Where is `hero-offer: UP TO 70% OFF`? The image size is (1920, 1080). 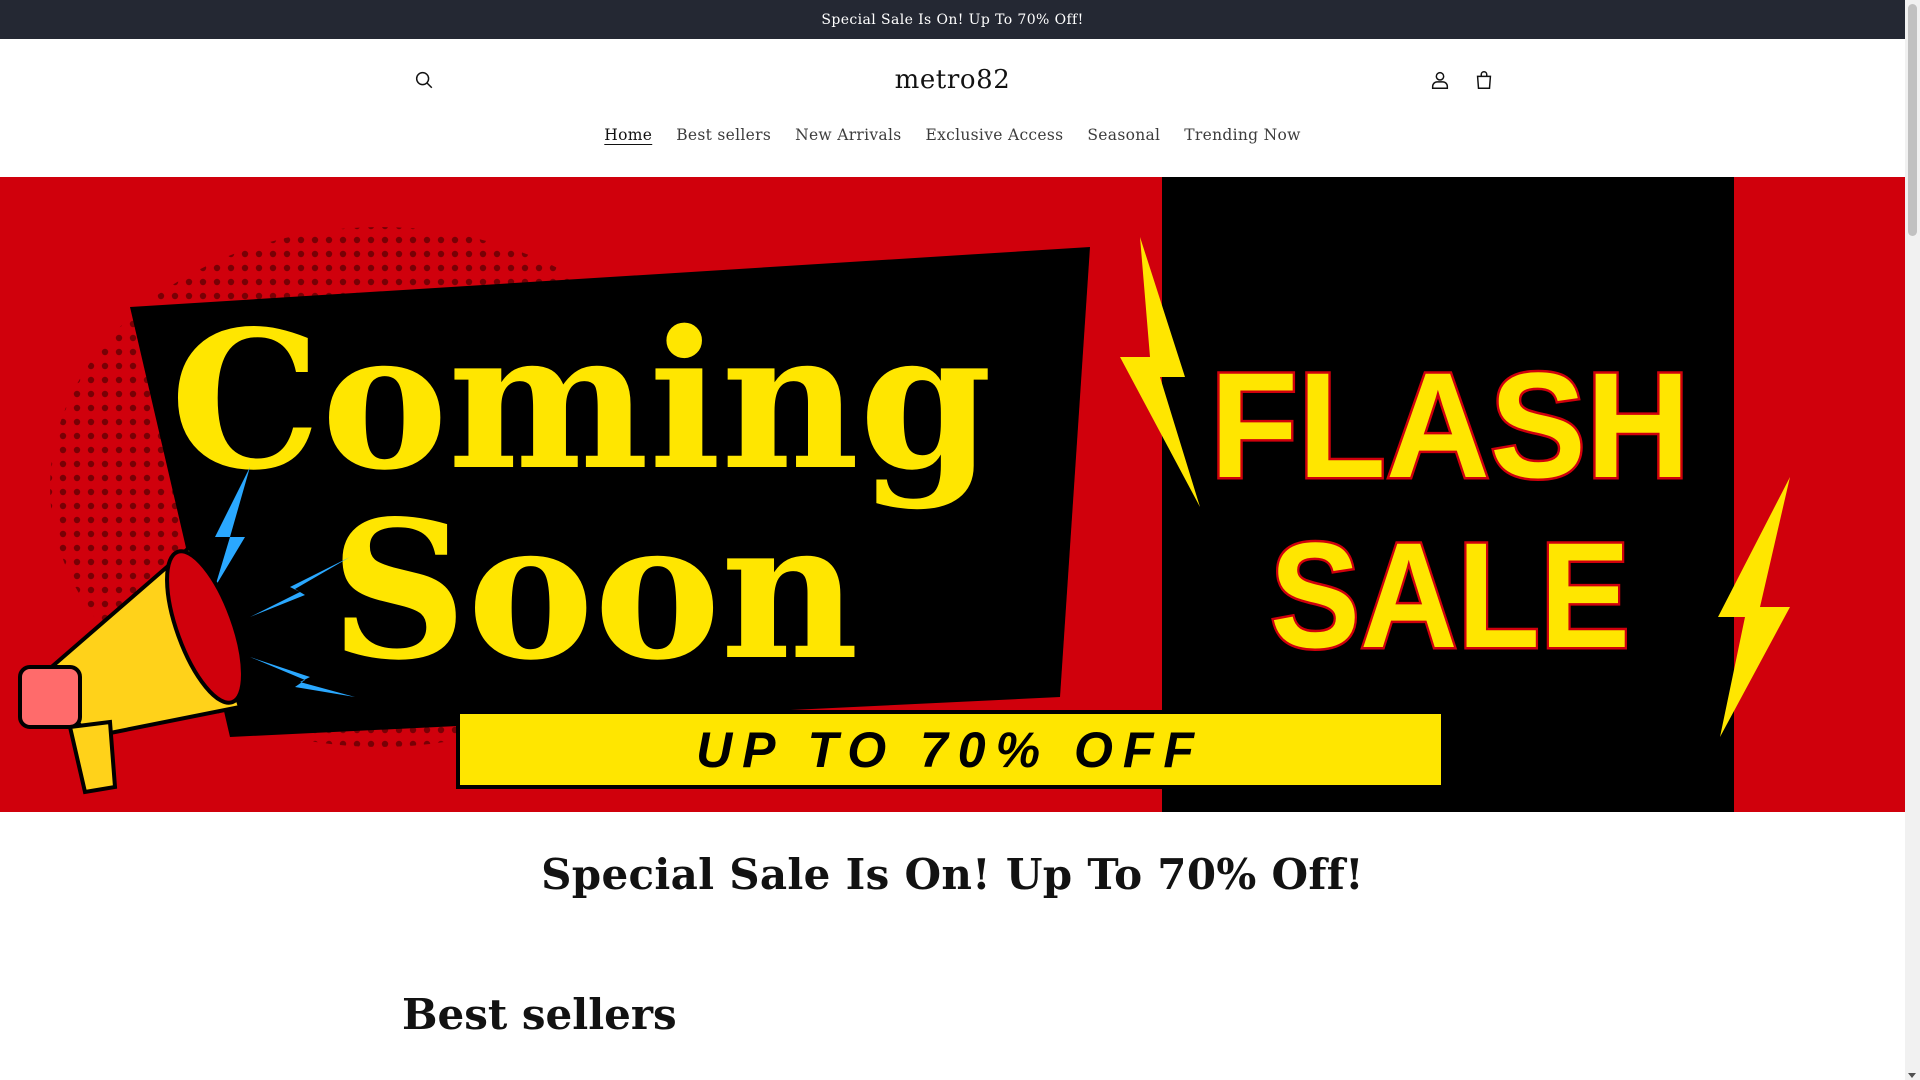 hero-offer: UP TO 70% OFF is located at coordinates (950, 750).